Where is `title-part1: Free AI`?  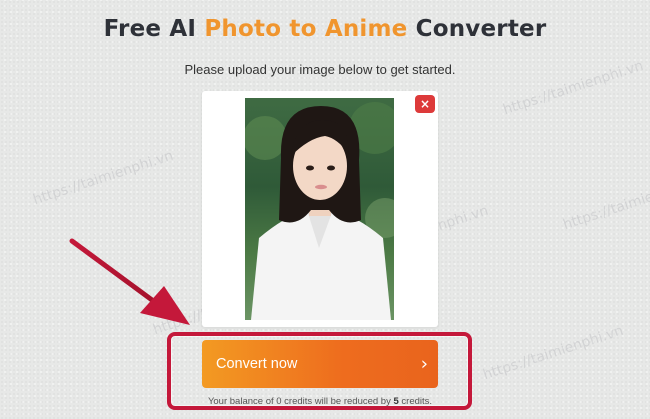 title-part1: Free AI is located at coordinates (154, 29).